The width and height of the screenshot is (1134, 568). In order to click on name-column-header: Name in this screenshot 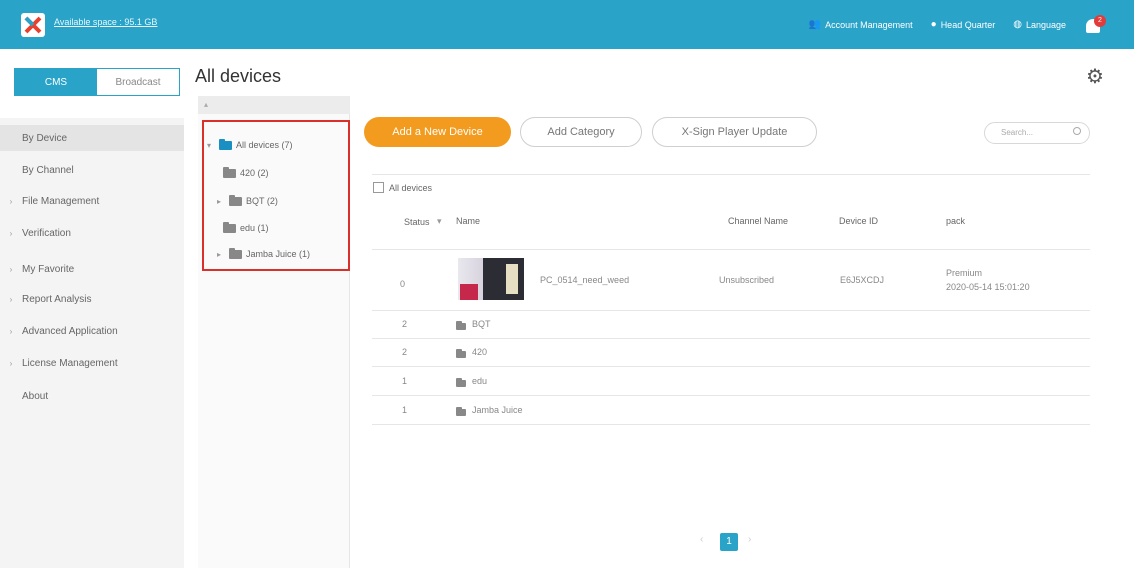, I will do `click(468, 221)`.